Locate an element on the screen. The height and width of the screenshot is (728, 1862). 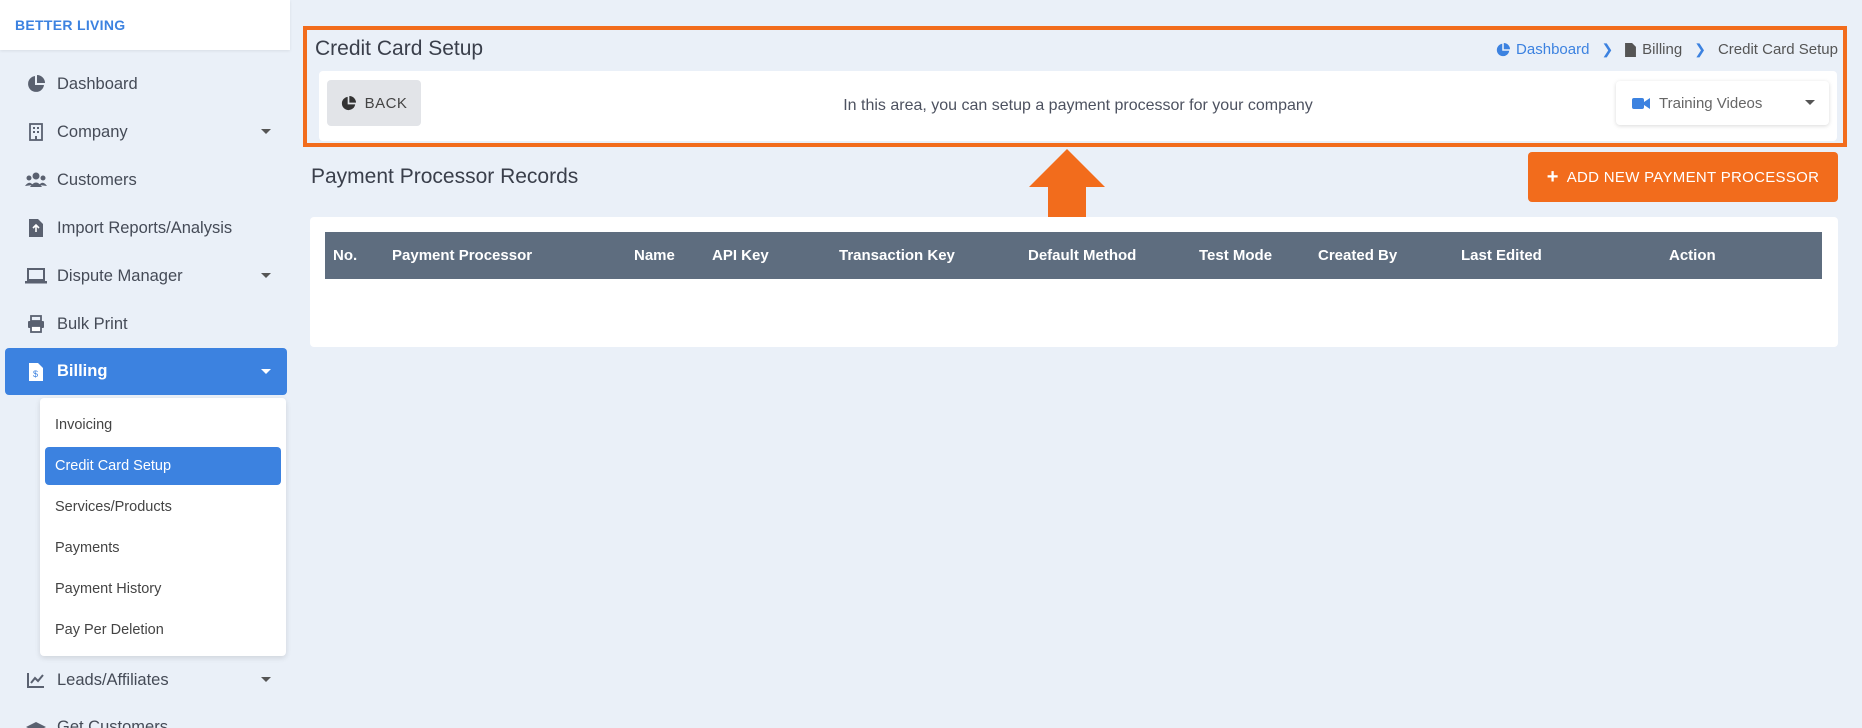
sidebar-item-dispute-manager: Dispute Manager is located at coordinates (146, 276).